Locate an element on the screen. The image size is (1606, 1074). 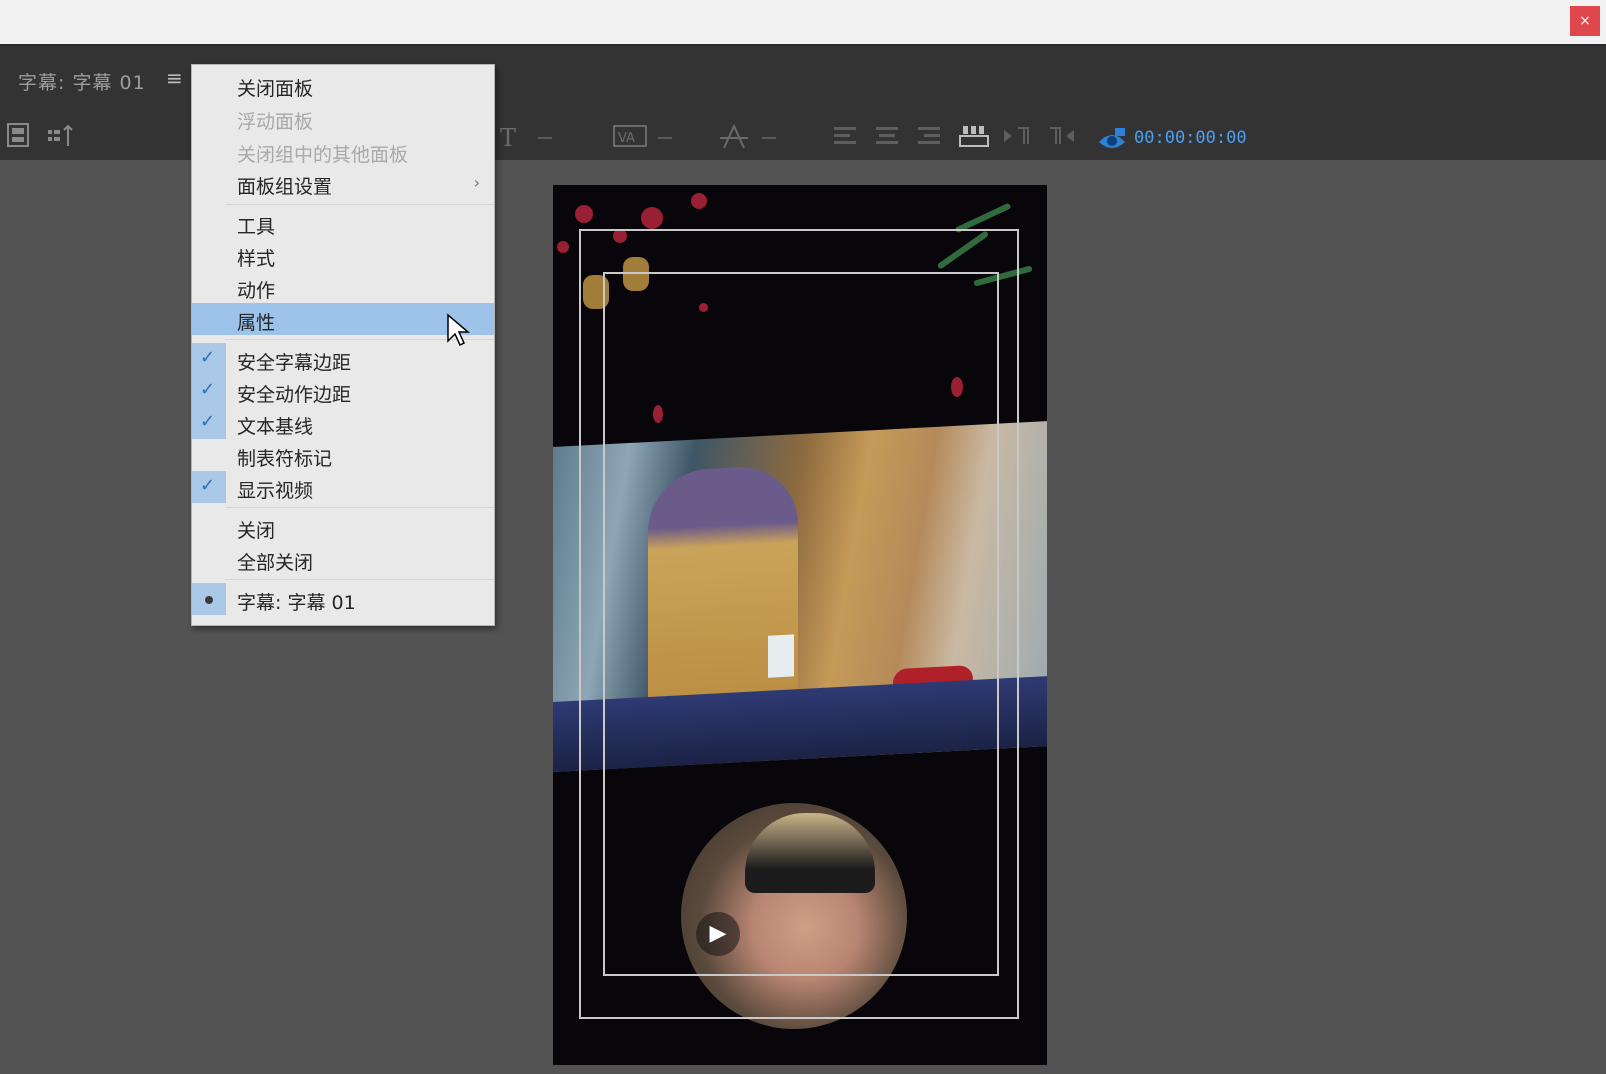
panel-menu-icon: ≡ is located at coordinates (174, 78).